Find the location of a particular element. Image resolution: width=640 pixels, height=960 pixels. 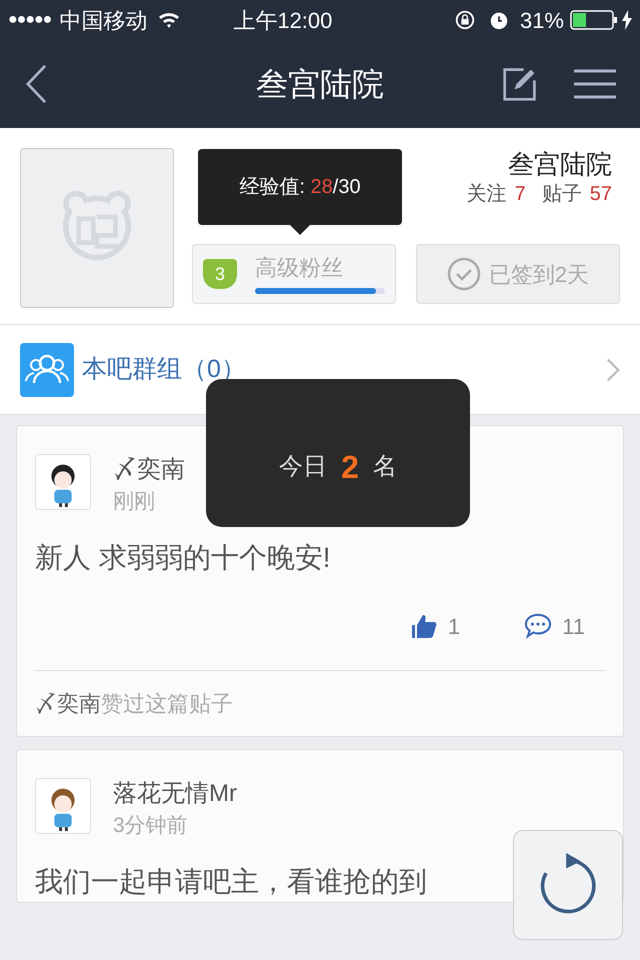

signal-strength: ●●●●● is located at coordinates (30, 20).